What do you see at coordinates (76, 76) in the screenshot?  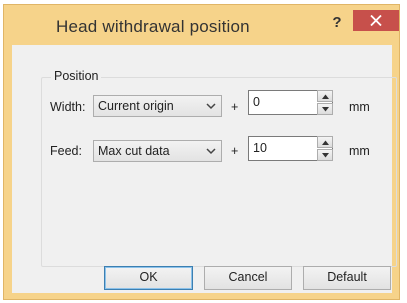 I see `position-group-label: Position` at bounding box center [76, 76].